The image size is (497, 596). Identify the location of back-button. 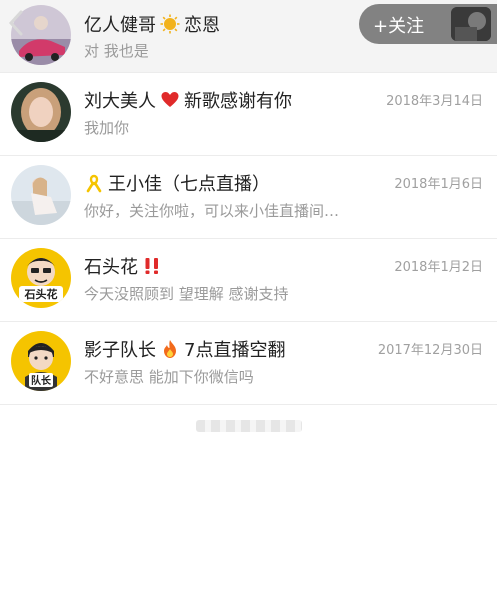
(17, 23).